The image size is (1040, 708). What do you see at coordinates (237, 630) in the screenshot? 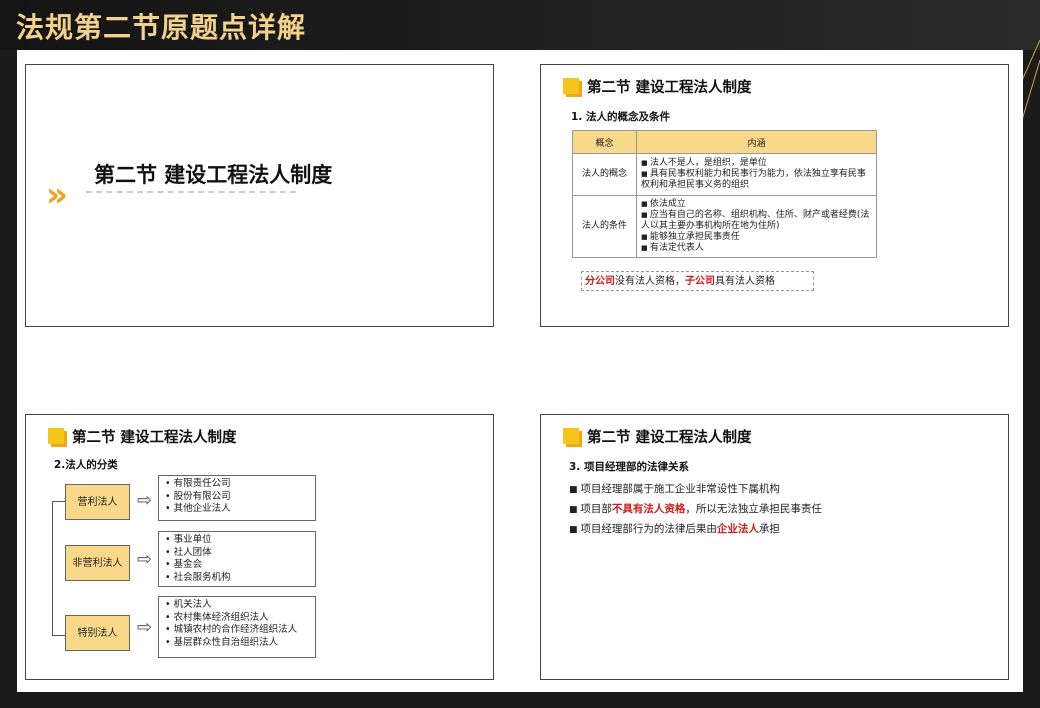
I see `list-item: 城镇农村的合作经济组织法人` at bounding box center [237, 630].